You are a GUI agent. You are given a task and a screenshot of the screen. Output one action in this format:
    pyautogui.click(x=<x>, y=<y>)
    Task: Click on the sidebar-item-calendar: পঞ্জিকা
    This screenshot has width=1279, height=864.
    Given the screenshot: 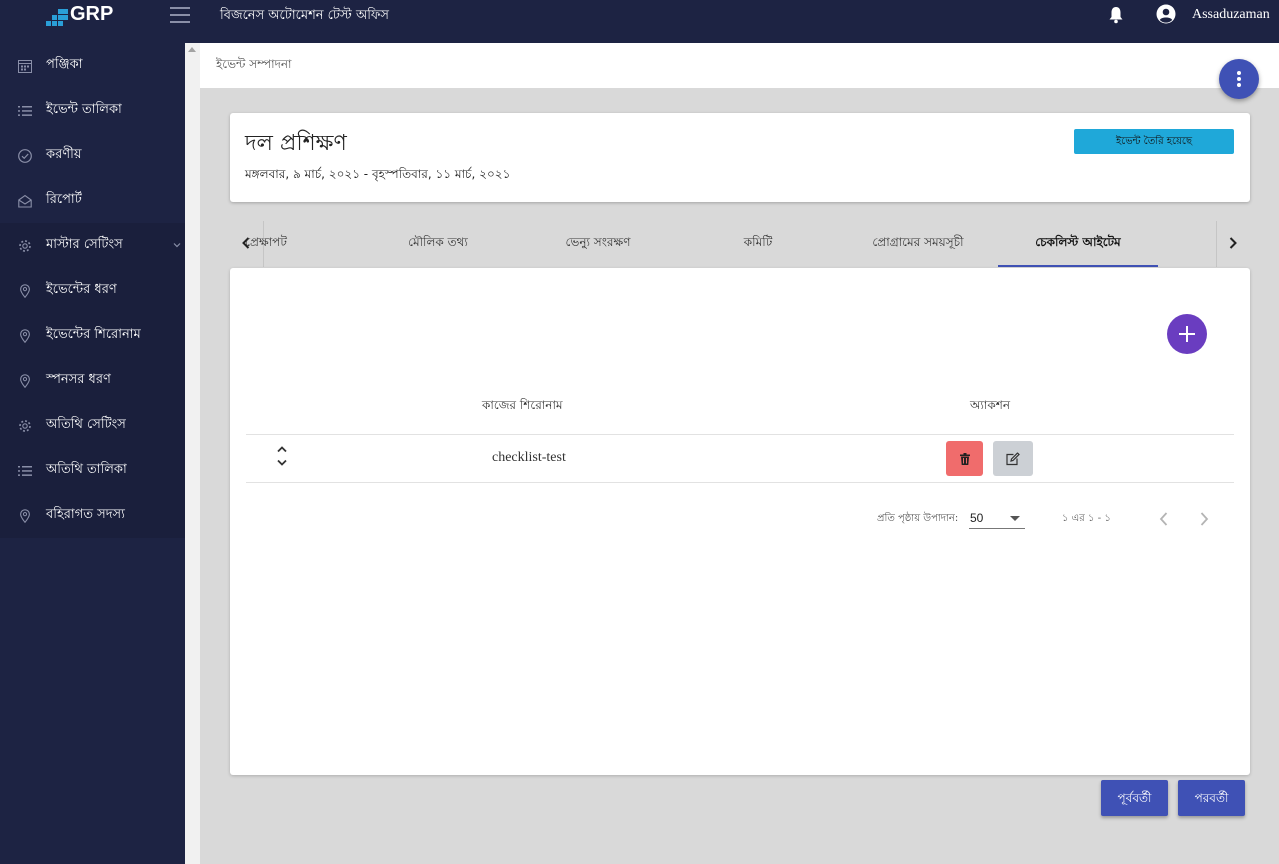 What is the action you would take?
    pyautogui.click(x=92, y=65)
    